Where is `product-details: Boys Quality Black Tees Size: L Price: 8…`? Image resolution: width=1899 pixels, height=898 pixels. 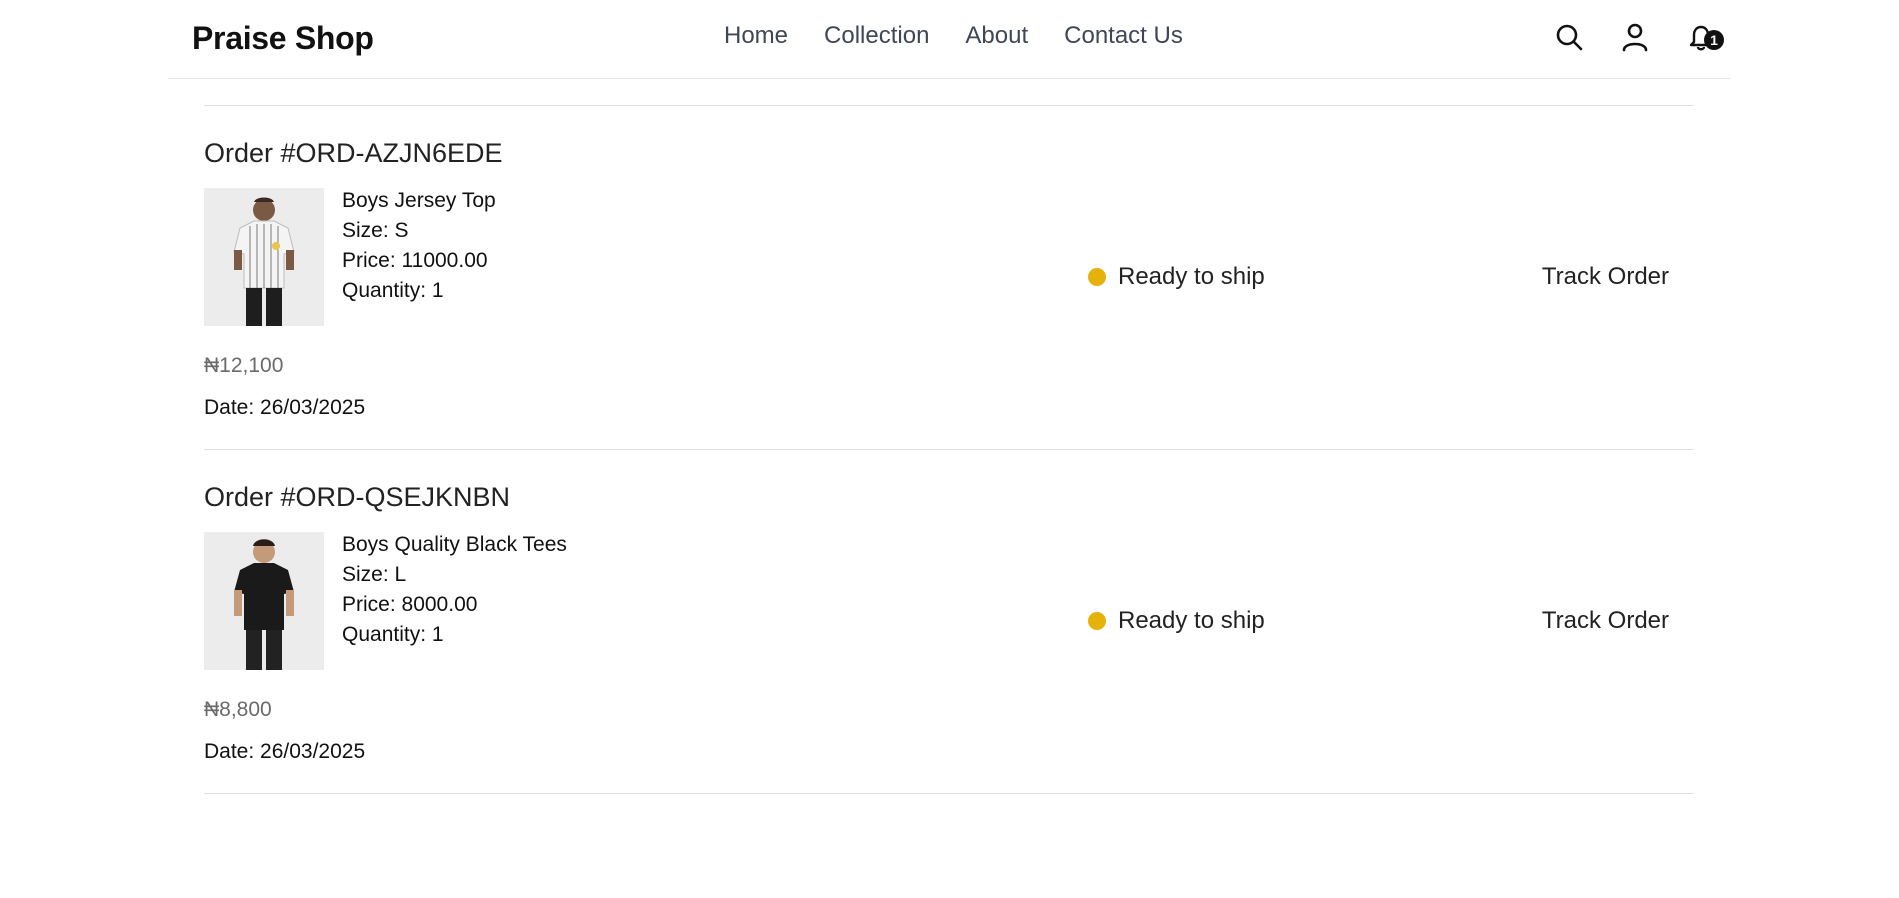 product-details: Boys Quality Black Tees Size: L Price: 8… is located at coordinates (454, 590).